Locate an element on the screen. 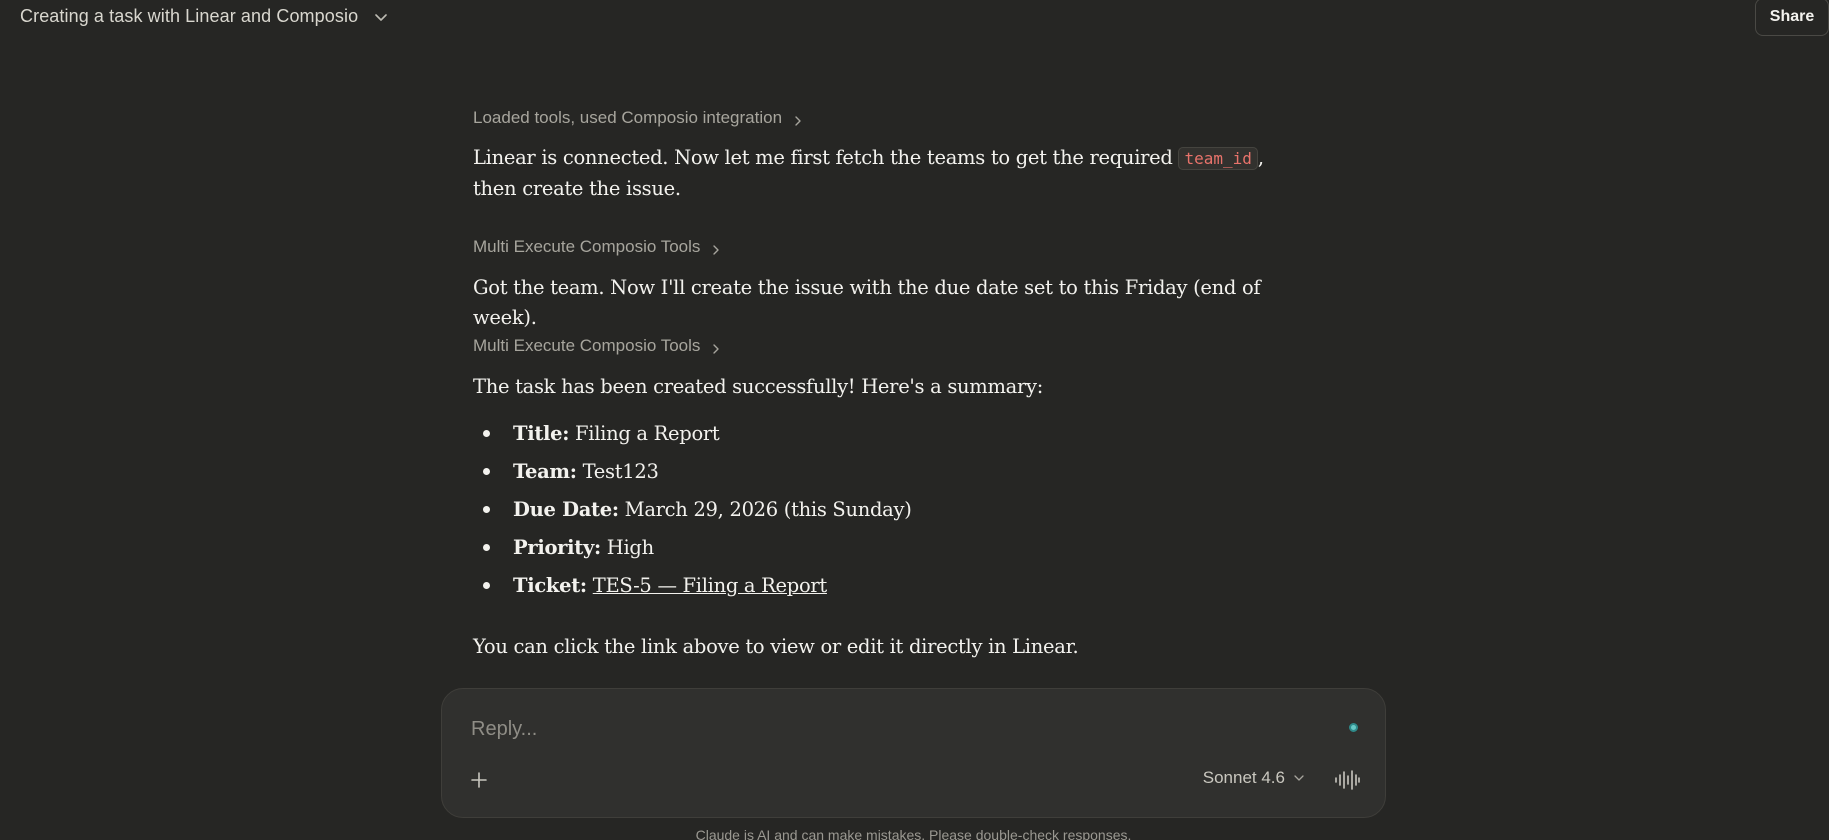 Image resolution: width=1829 pixels, height=840 pixels. field-value: Filing a Report is located at coordinates (647, 433).